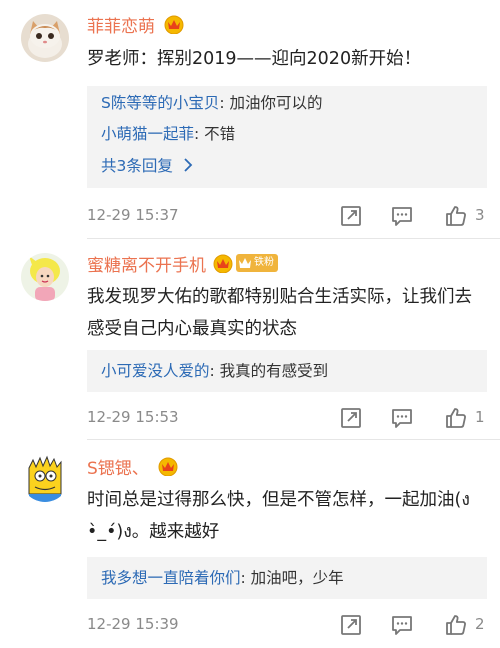 Image resolution: width=500 pixels, height=648 pixels. Describe the element at coordinates (118, 466) in the screenshot. I see `username: S锶锶、` at that location.